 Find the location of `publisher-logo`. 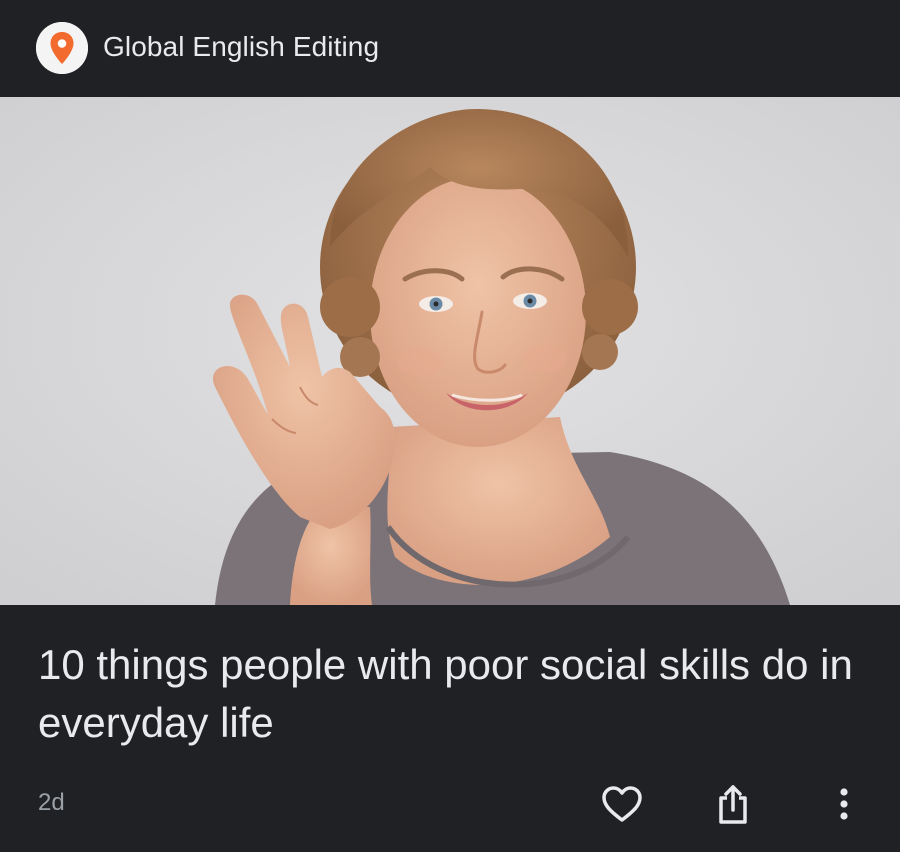

publisher-logo is located at coordinates (62, 48).